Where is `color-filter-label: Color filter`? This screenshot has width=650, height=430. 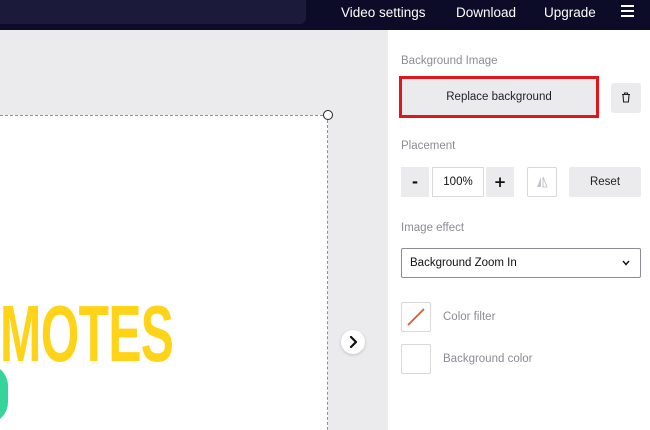 color-filter-label: Color filter is located at coordinates (469, 317).